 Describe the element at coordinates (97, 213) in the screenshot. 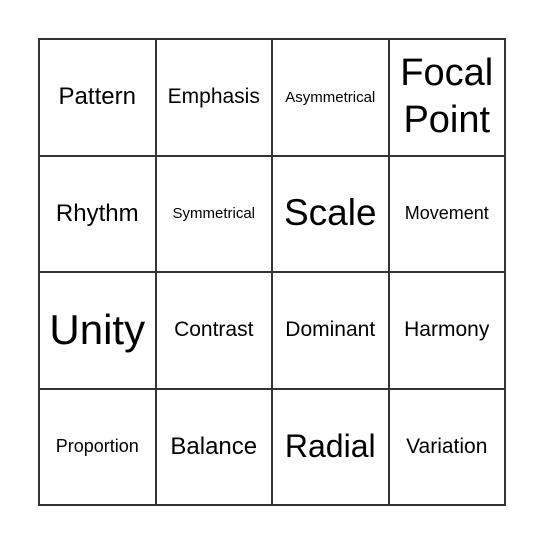

I see `bingo-cell: Rhythm` at that location.